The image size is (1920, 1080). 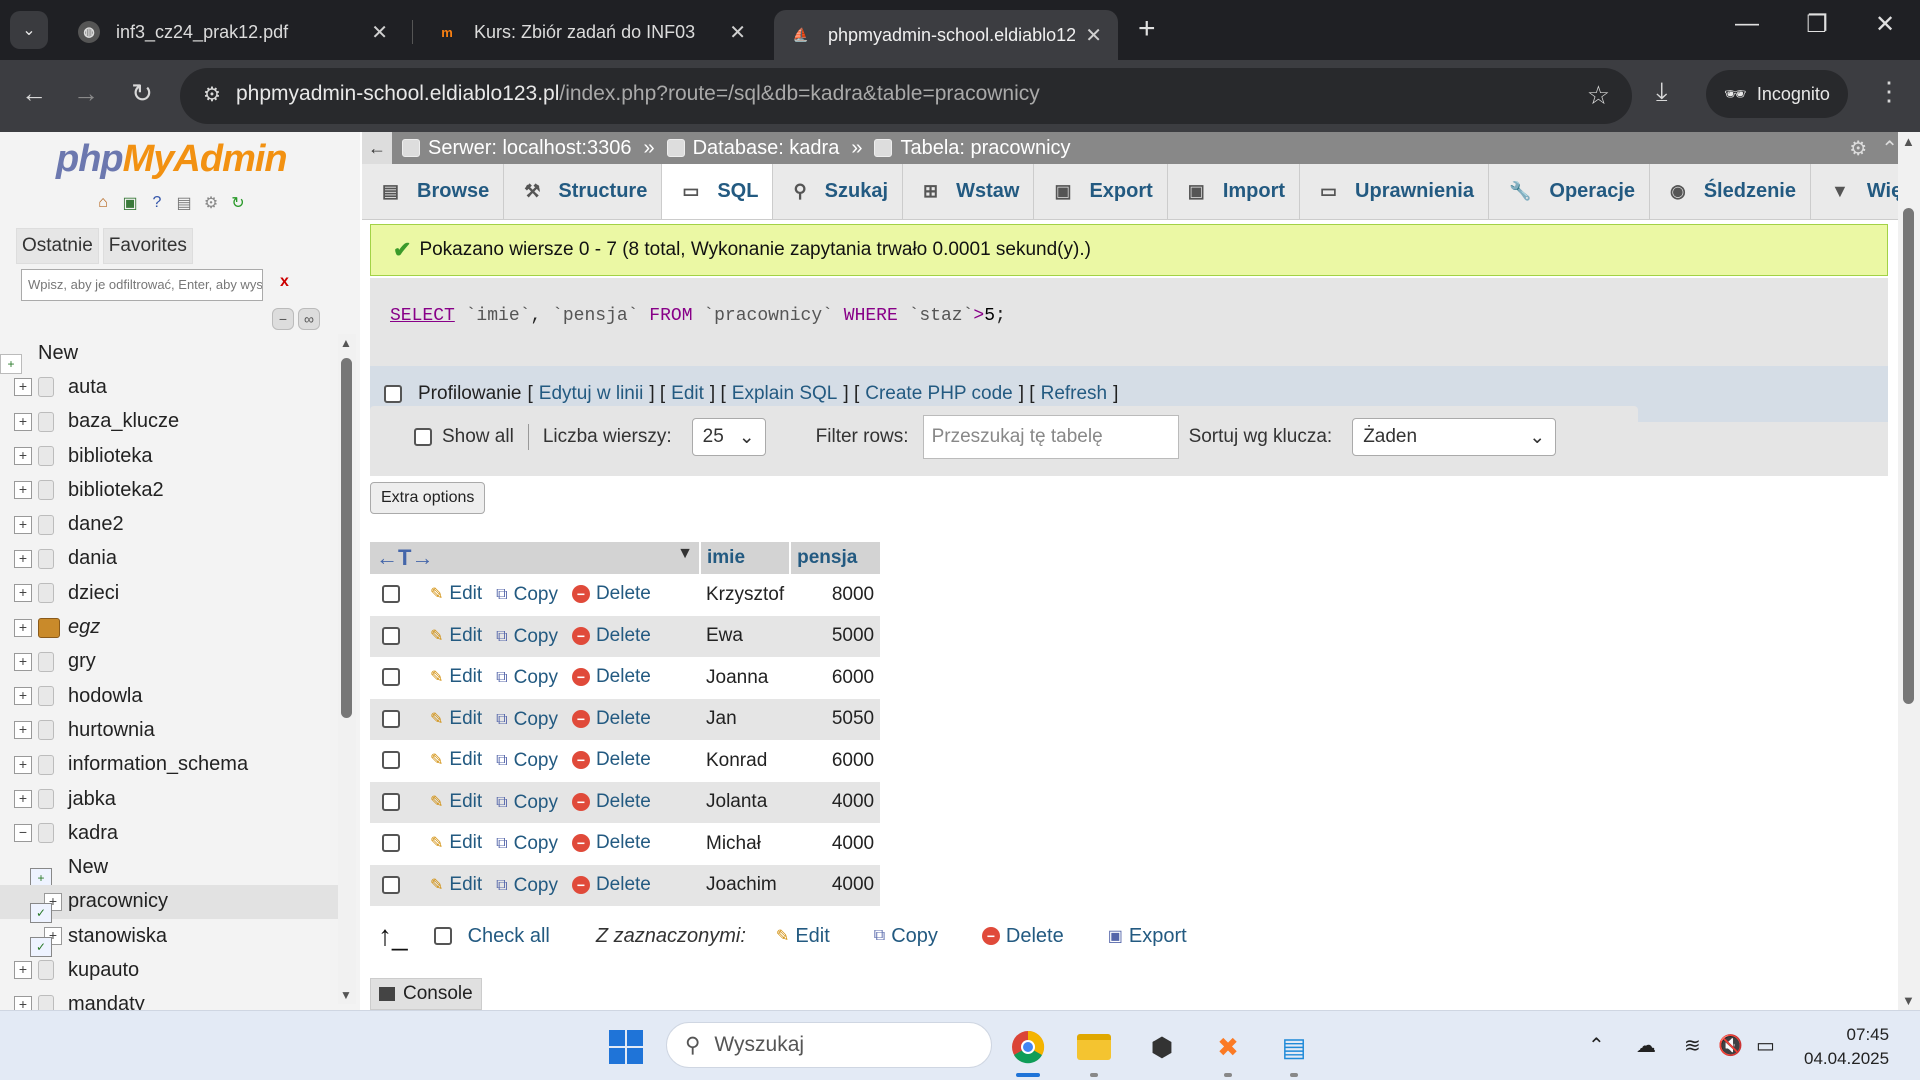 I want to click on cell-imie: Jan, so click(x=745, y=719).